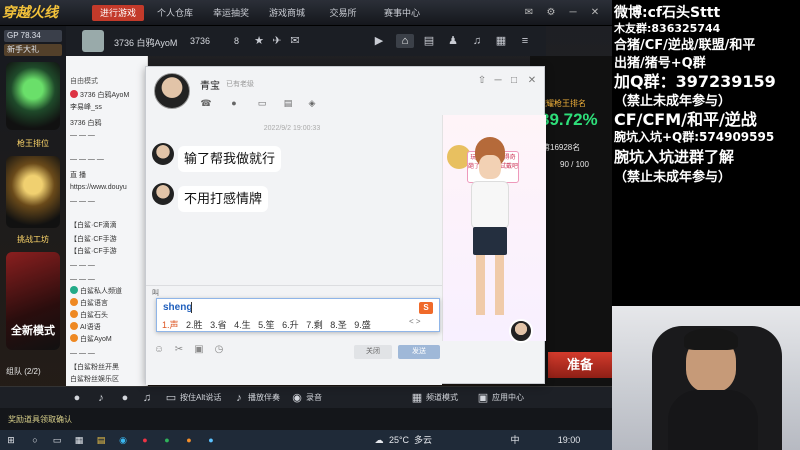  What do you see at coordinates (442, 397) in the screenshot?
I see `channel-mode-button: 频道模式` at bounding box center [442, 397].